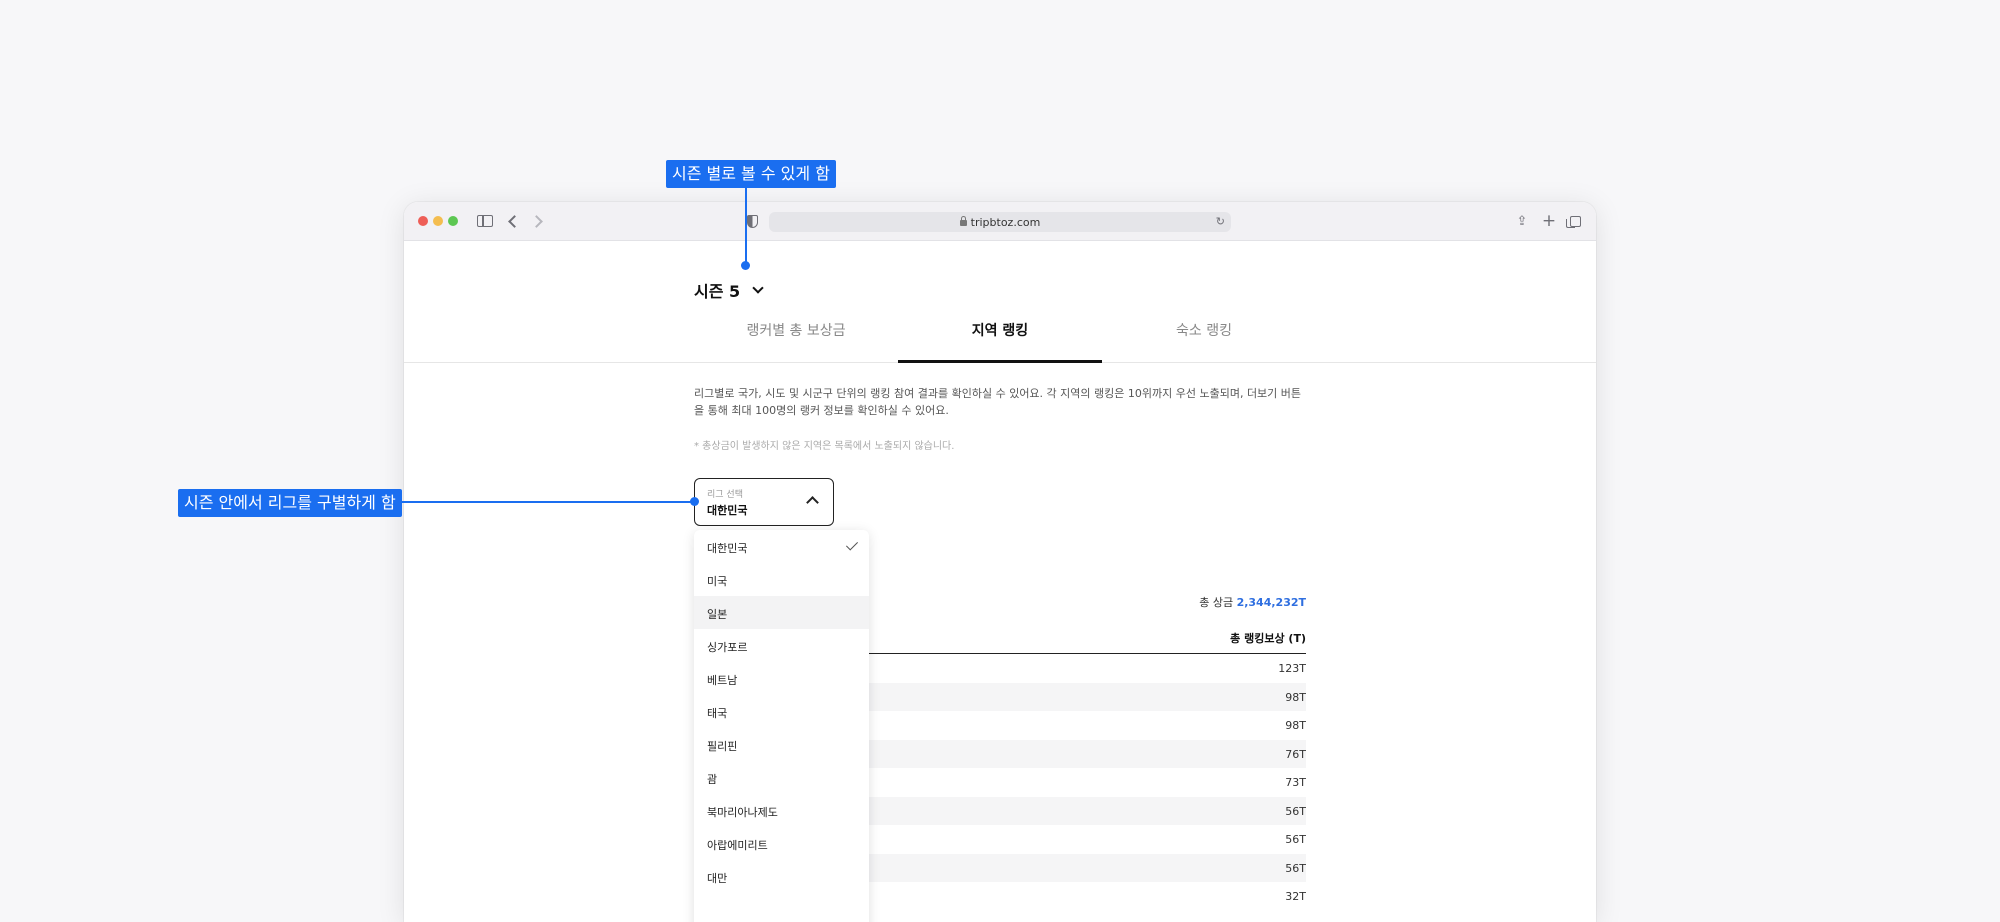 This screenshot has width=2000, height=922. What do you see at coordinates (1204, 331) in the screenshot?
I see `tab-hotel-ranking: 숙소 랭킹` at bounding box center [1204, 331].